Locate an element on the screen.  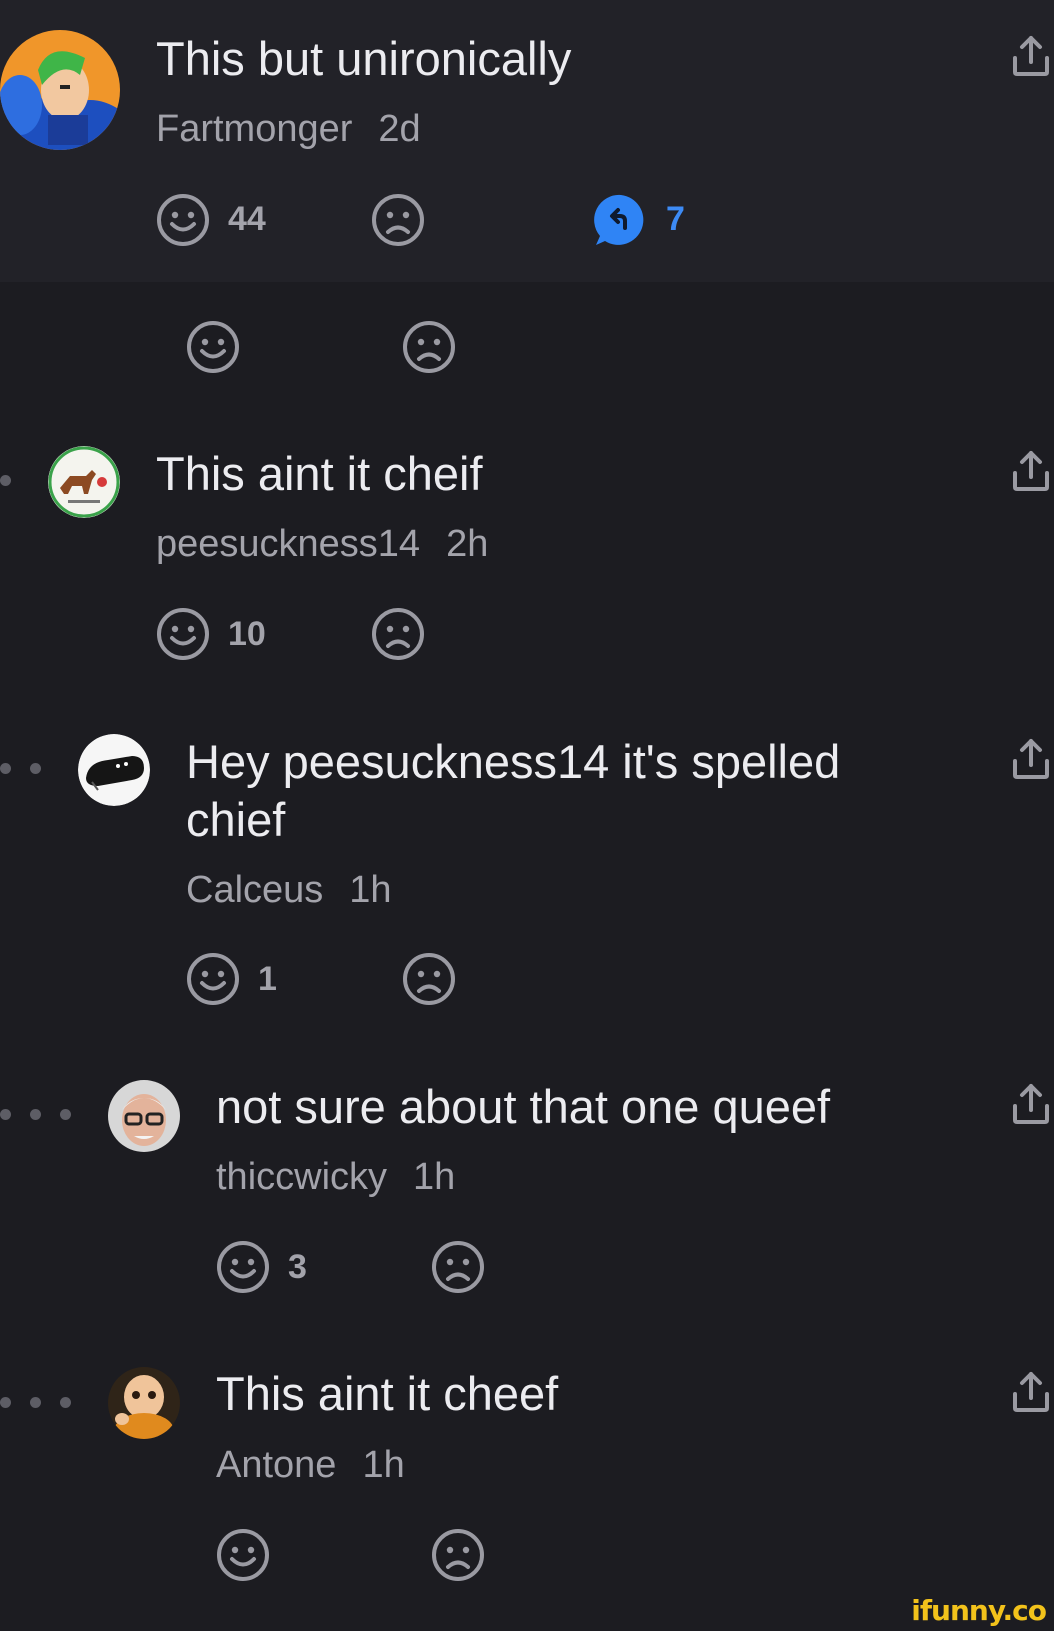
like-count: 3 is located at coordinates (297, 1267).